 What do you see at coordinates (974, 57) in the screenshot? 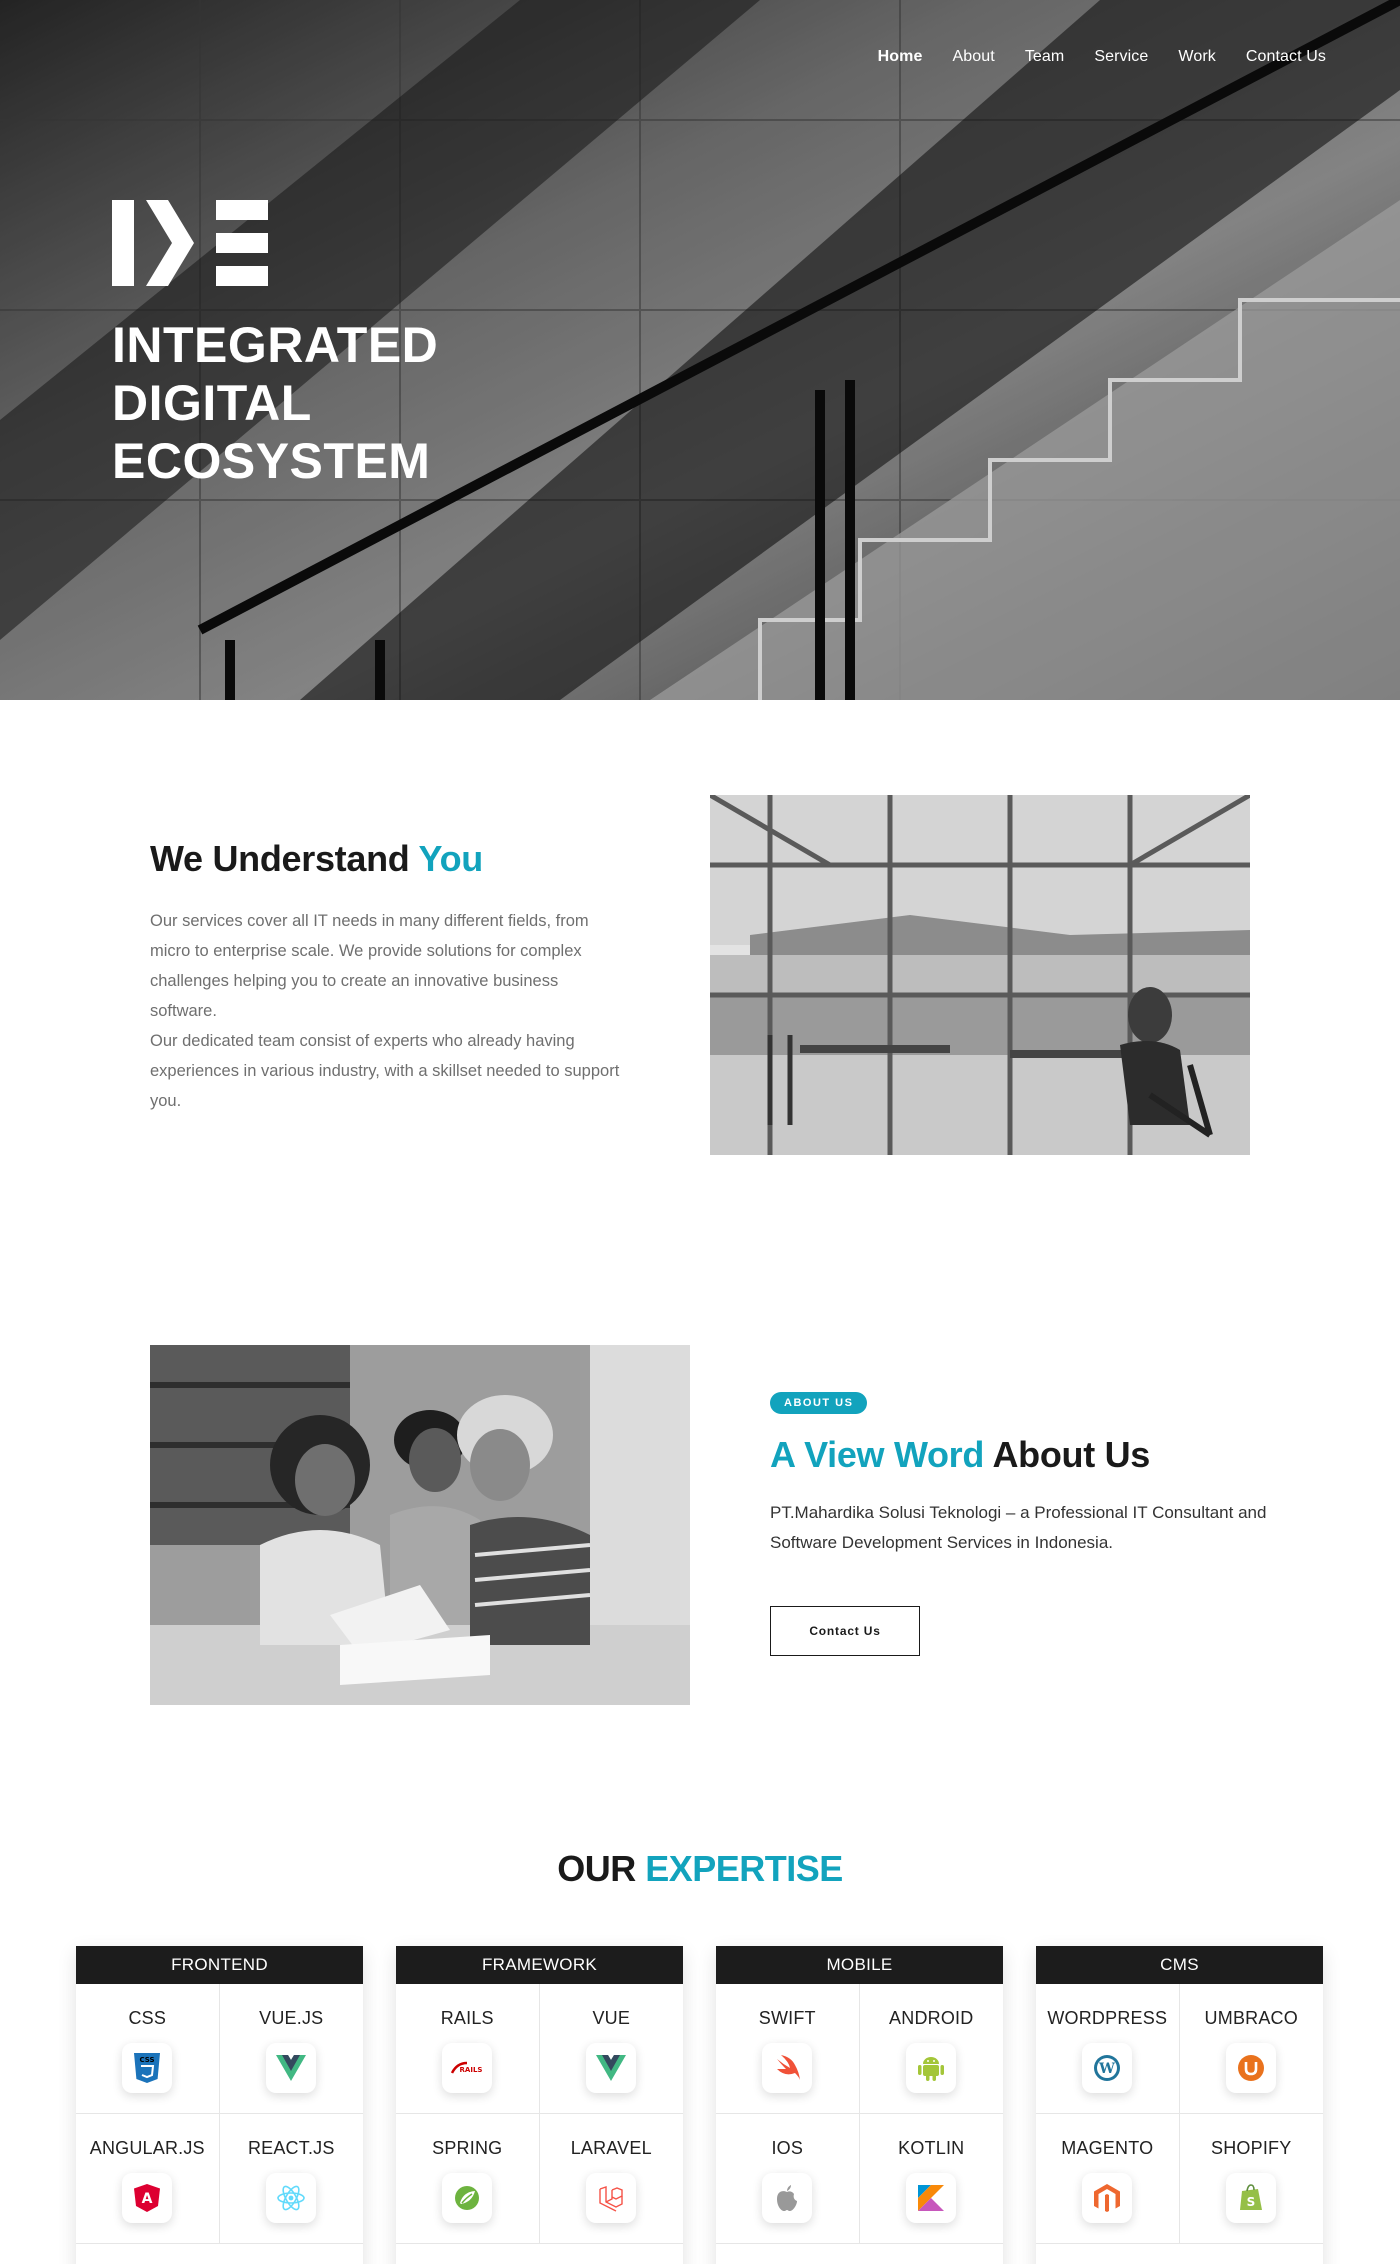
I see `nav-about: About` at bounding box center [974, 57].